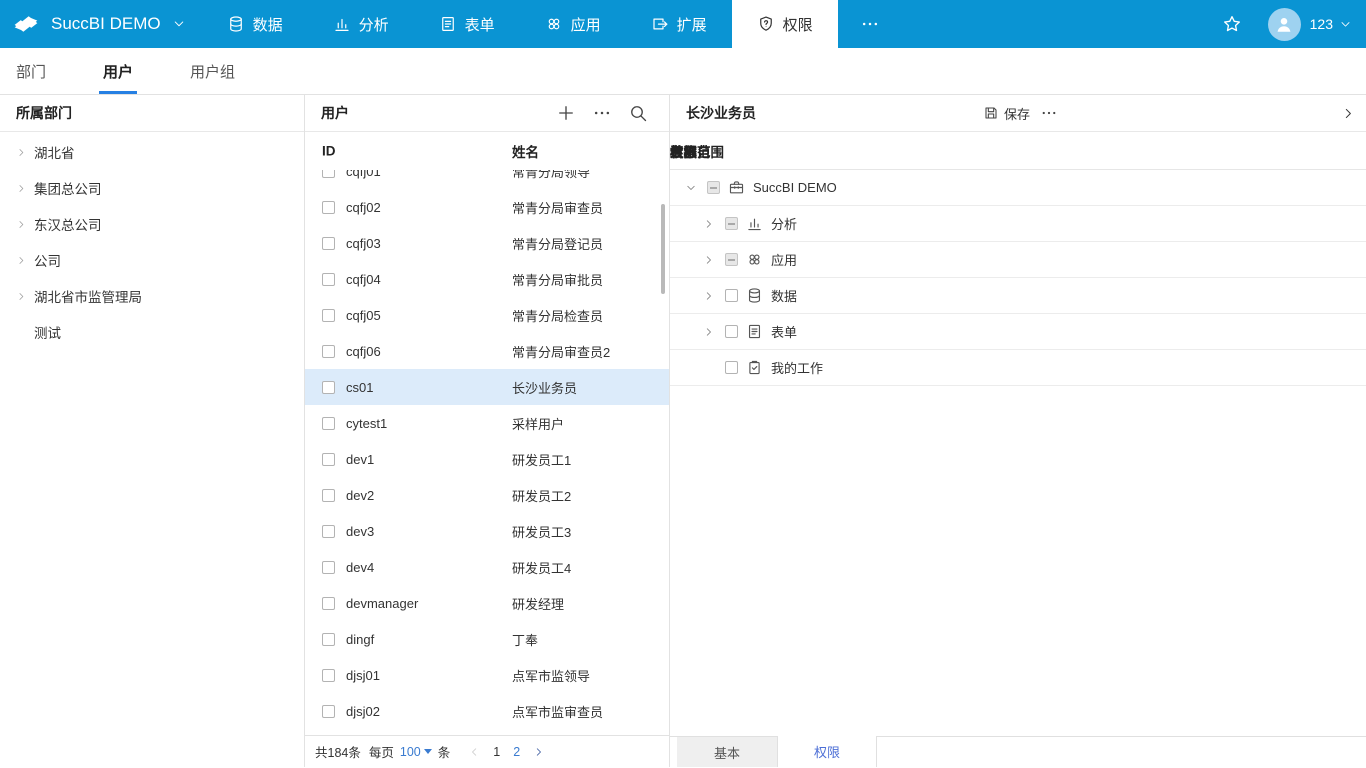 This screenshot has height=768, width=1366. What do you see at coordinates (152, 152) in the screenshot?
I see `department-tree-item: 湖北省` at bounding box center [152, 152].